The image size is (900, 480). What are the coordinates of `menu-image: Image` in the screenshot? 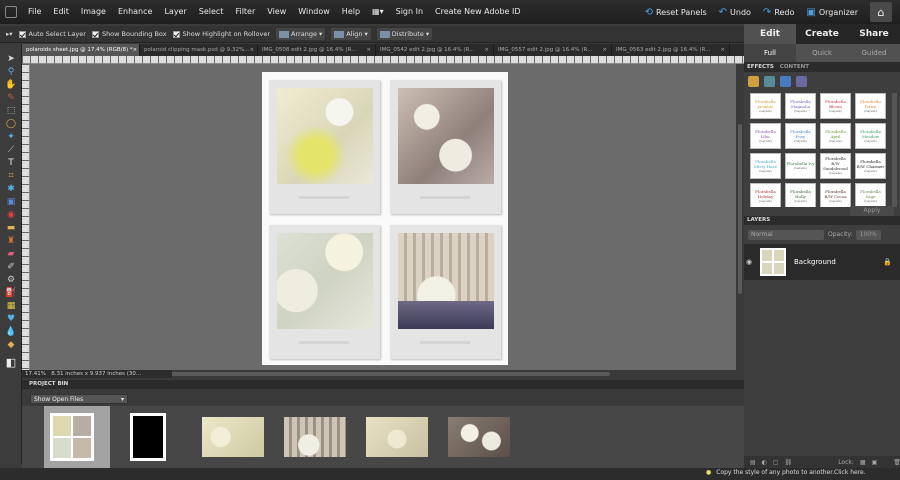 It's located at (93, 12).